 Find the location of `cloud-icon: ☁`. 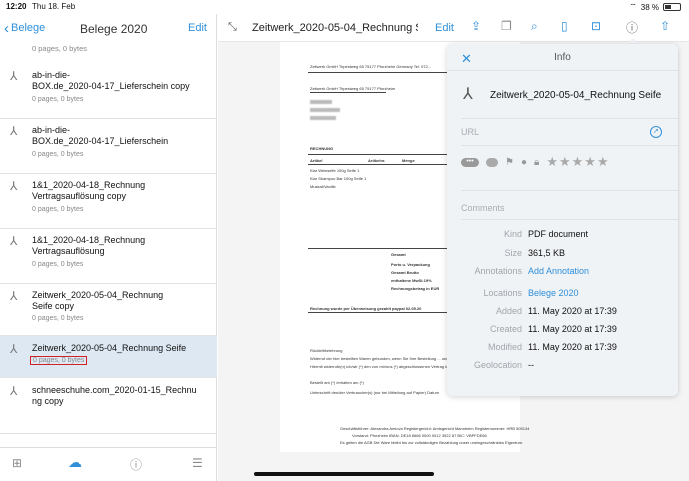

cloud-icon: ☁ is located at coordinates (75, 462).